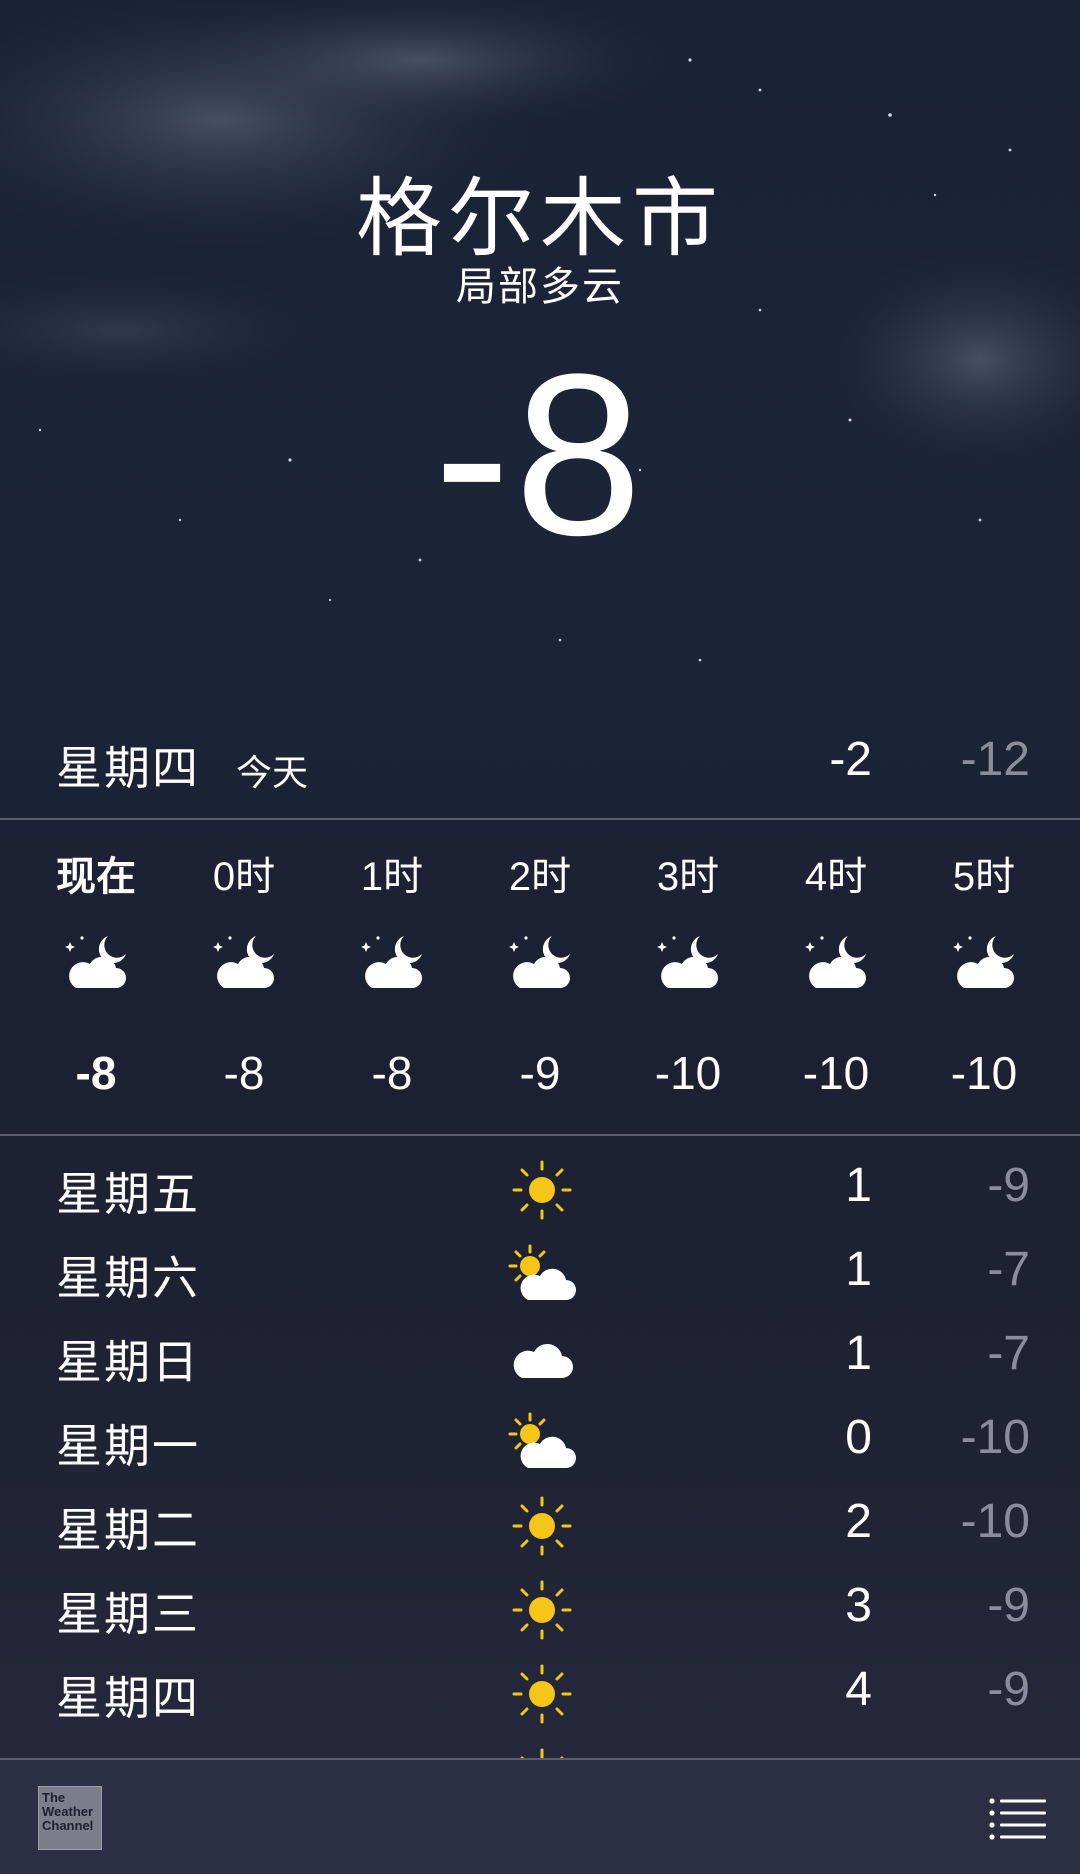 This screenshot has width=1080, height=1874. I want to click on today-day-name: 星期四, so click(128, 768).